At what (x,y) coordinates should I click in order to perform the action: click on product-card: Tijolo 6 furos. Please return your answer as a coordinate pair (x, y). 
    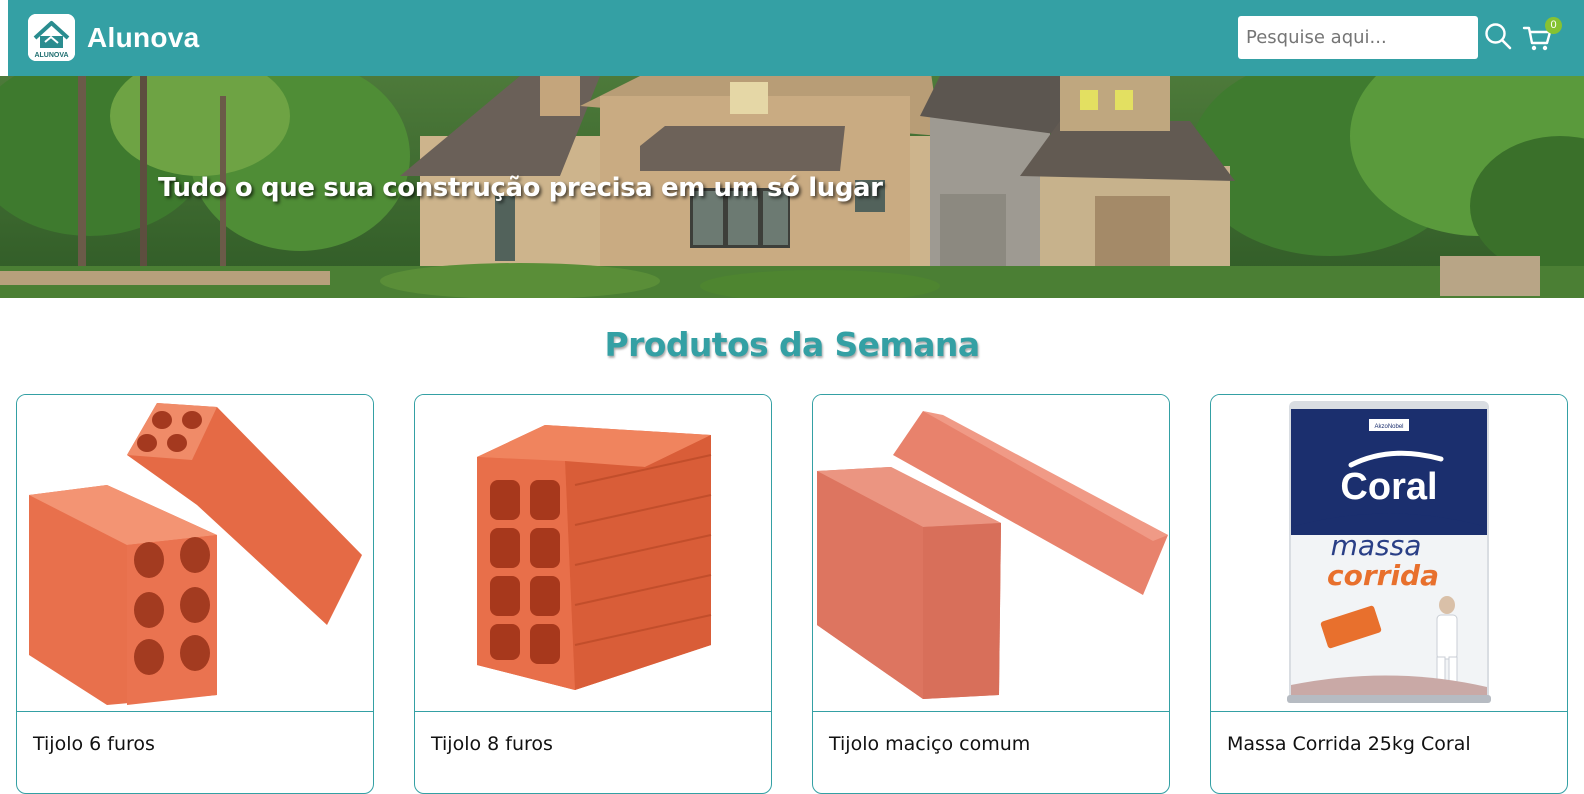
    Looking at the image, I should click on (195, 594).